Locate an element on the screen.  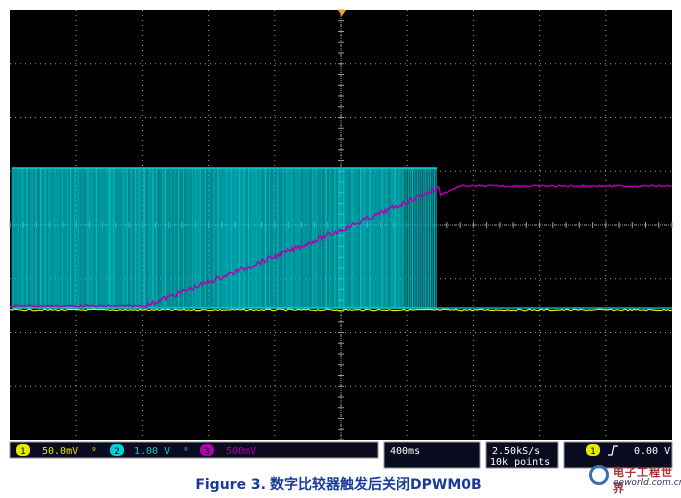
watermark-logo-icon is located at coordinates (599, 475).